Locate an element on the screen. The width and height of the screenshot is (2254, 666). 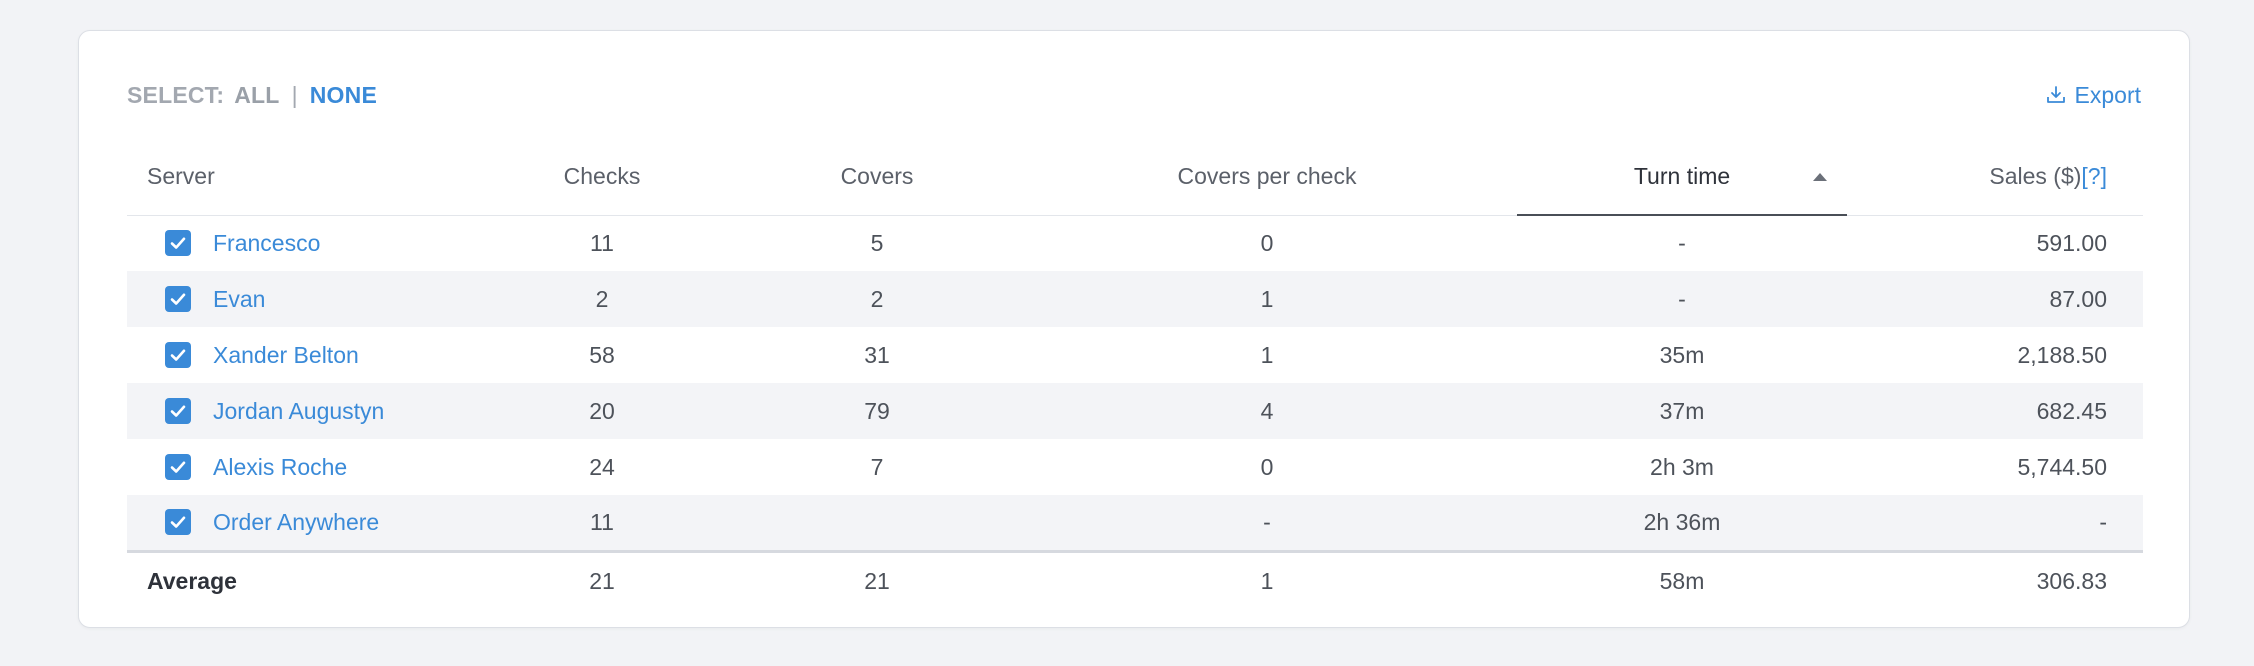
table-row: Order Anywhere 11 -2h 36m - is located at coordinates (1135, 523).